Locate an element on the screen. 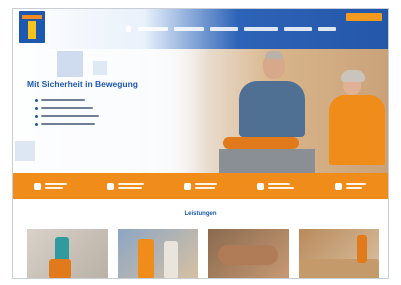 This screenshot has height=285, width=401. therapist-hair is located at coordinates (353, 76).